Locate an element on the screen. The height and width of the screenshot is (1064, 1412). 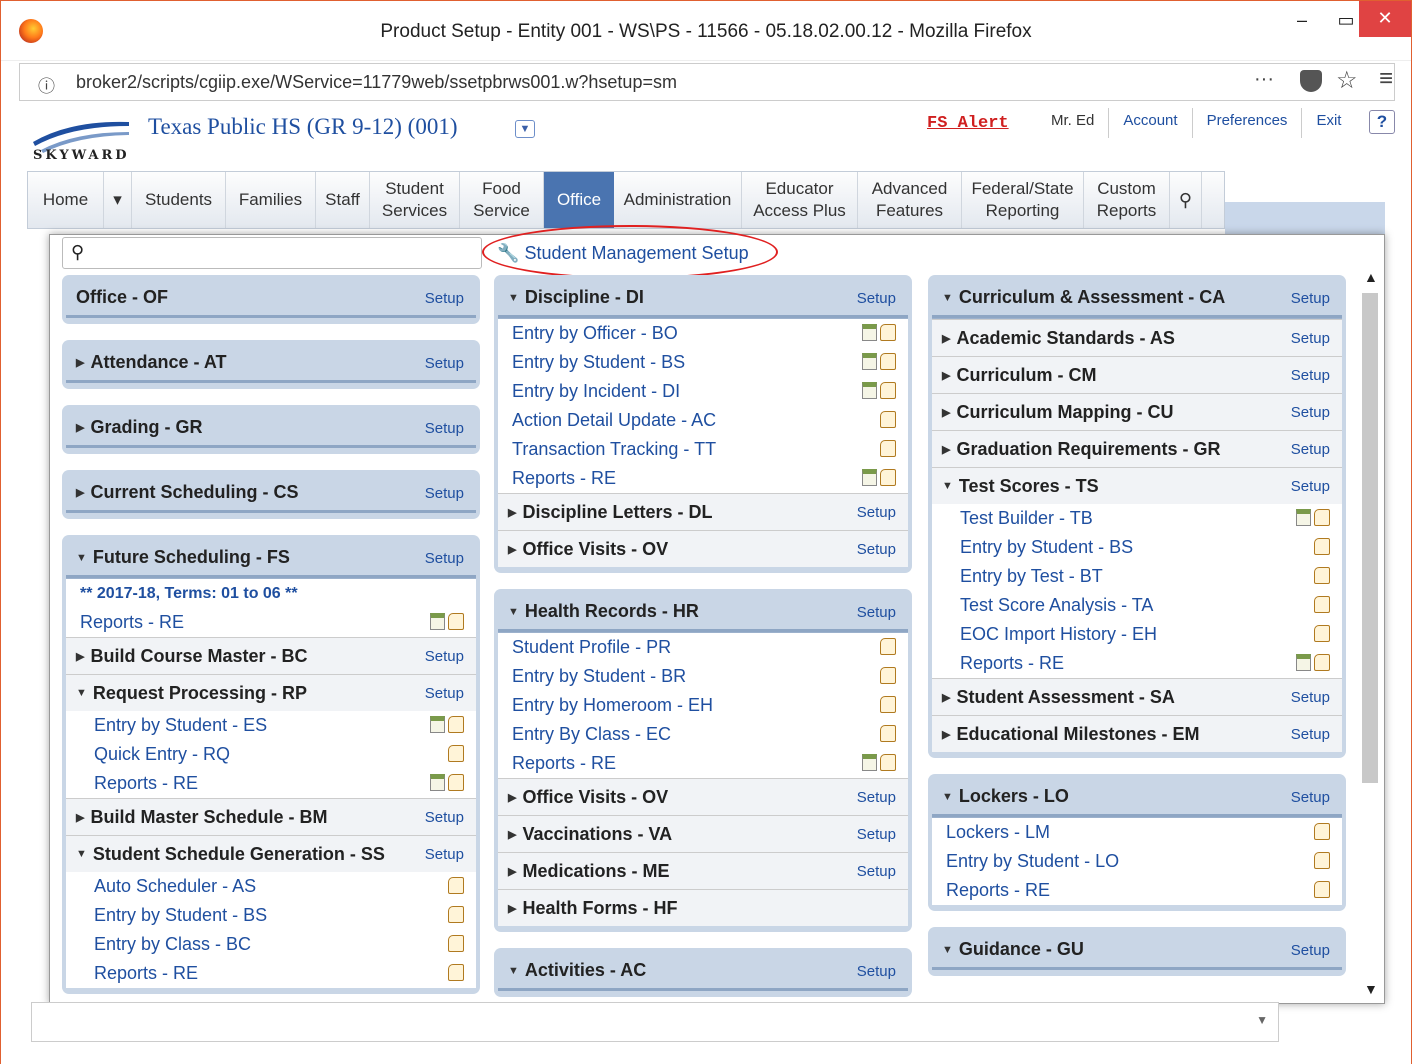
tab-federal-state-reporting: Federal/State Reporting is located at coordinates (1023, 200).